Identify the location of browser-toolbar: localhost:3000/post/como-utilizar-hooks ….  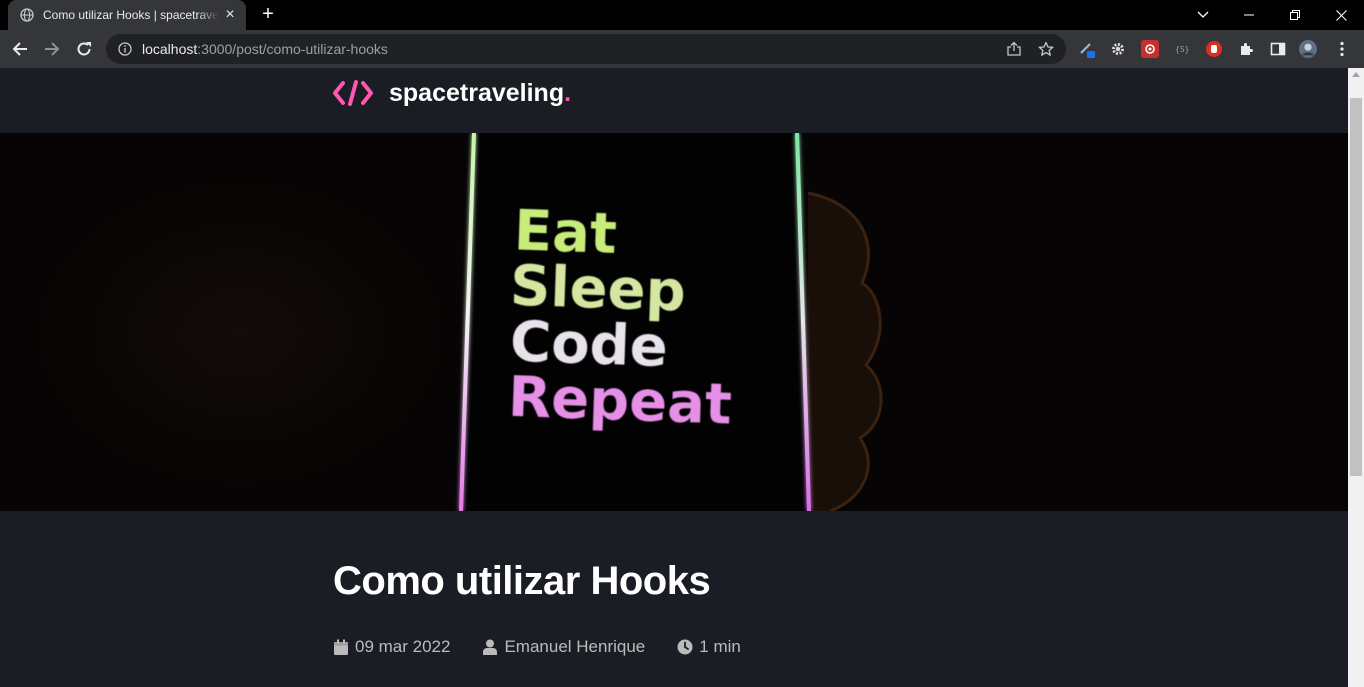
(682, 49).